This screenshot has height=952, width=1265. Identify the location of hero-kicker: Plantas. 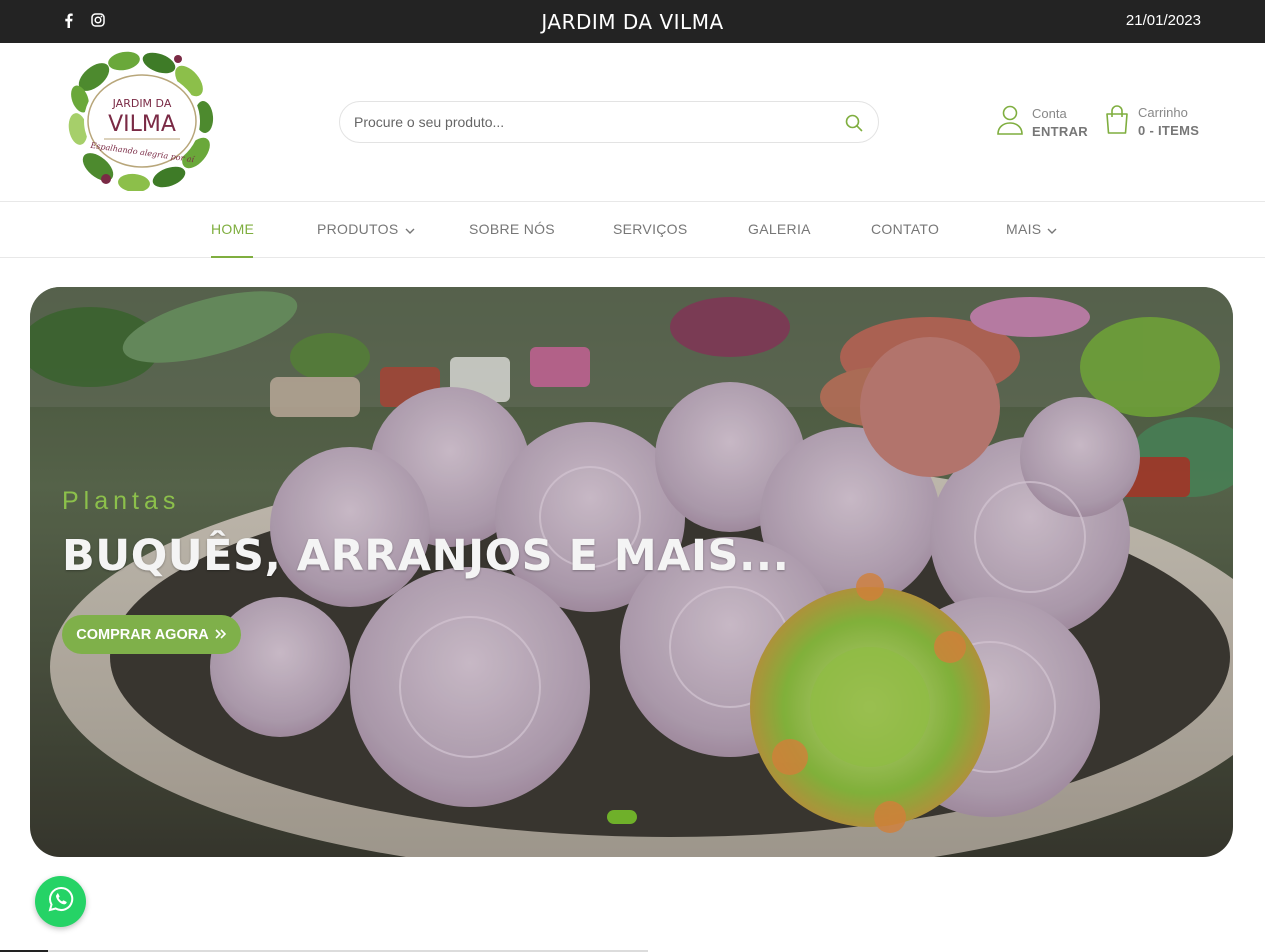
(121, 501).